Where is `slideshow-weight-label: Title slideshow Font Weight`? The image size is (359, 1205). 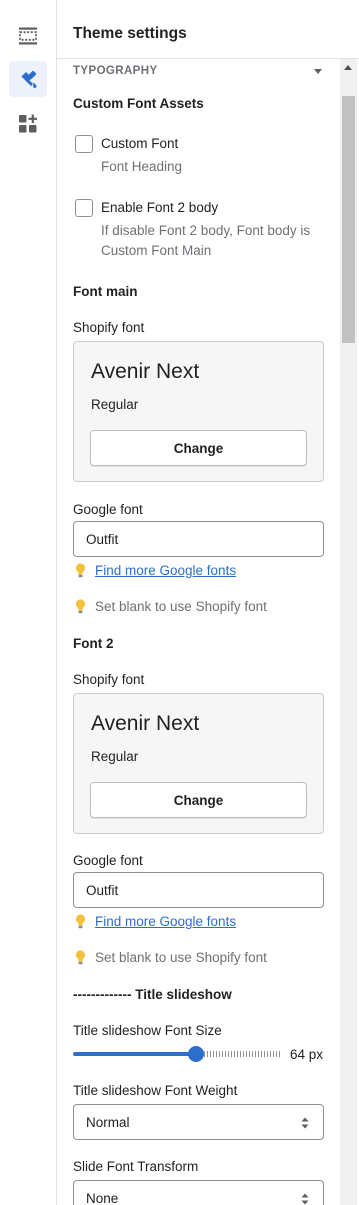 slideshow-weight-label: Title slideshow Font Weight is located at coordinates (155, 1090).